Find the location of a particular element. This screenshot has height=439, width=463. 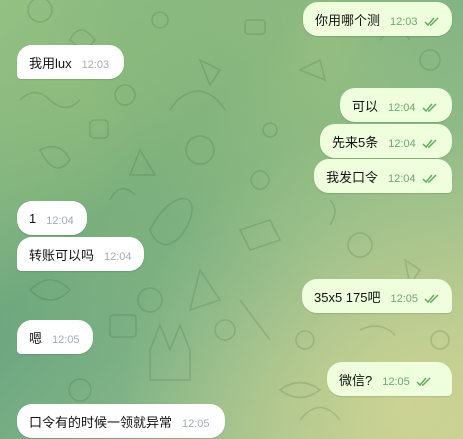

message-bubble-incoming: 1 12:04 is located at coordinates (52, 218).